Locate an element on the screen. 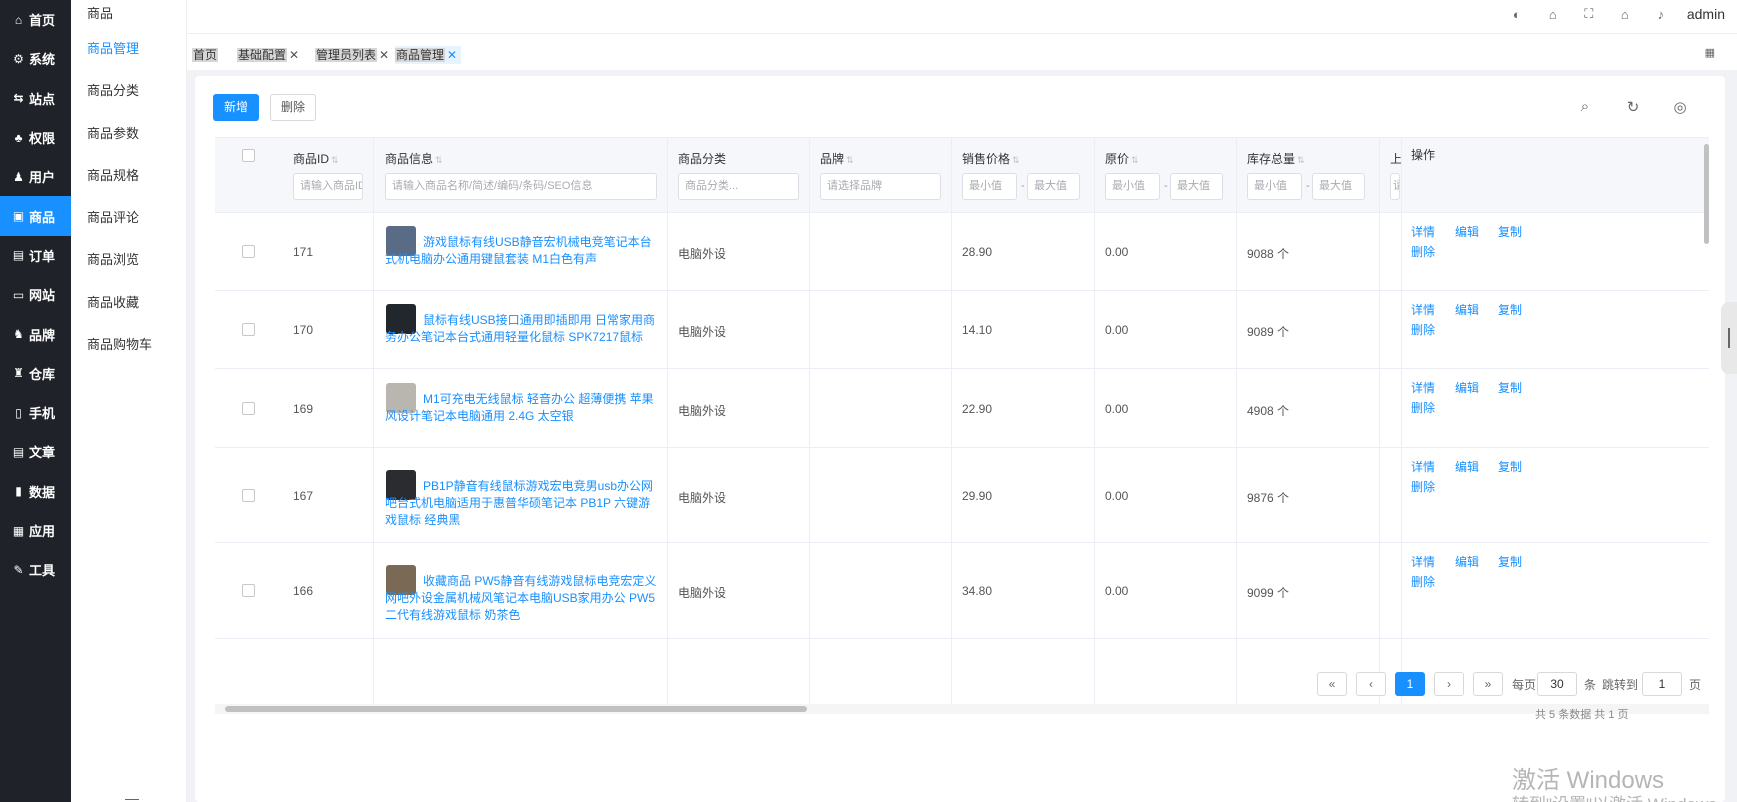 This screenshot has width=1737, height=802. nav-item-11: ▤ 文章 is located at coordinates (35, 451).